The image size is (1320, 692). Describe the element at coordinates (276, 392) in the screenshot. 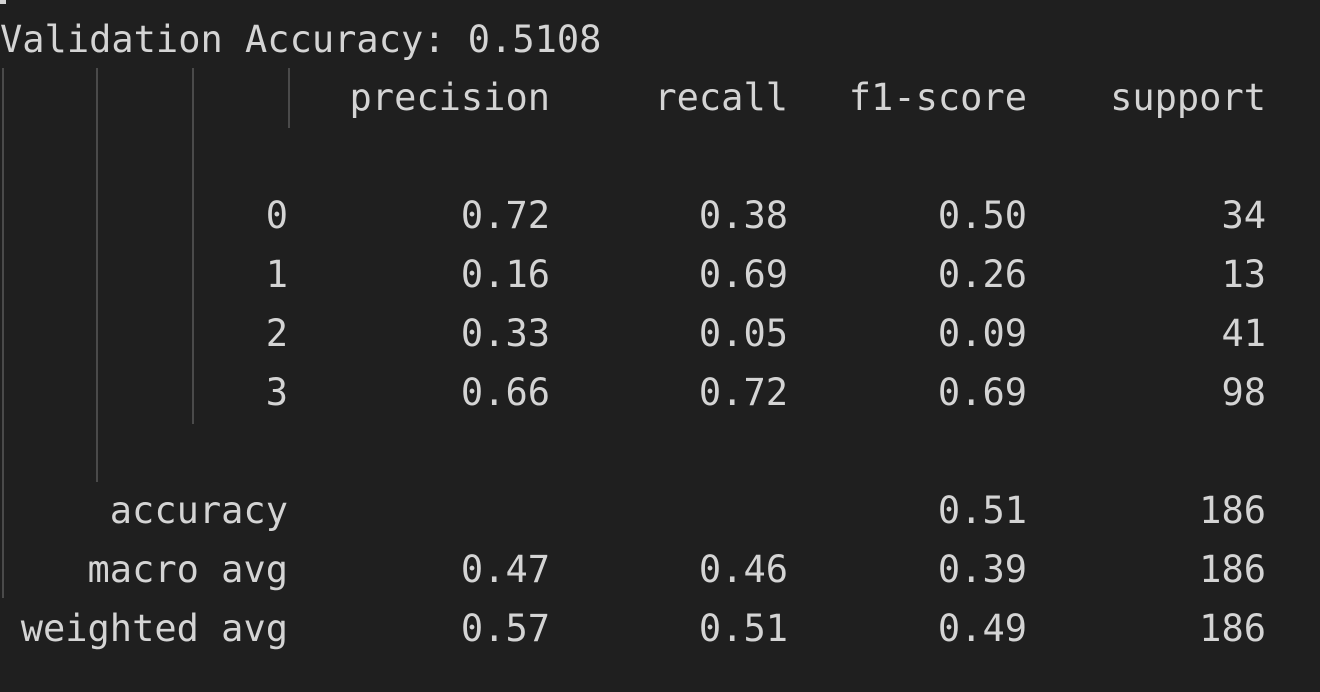

I see `row-label: 3` at that location.